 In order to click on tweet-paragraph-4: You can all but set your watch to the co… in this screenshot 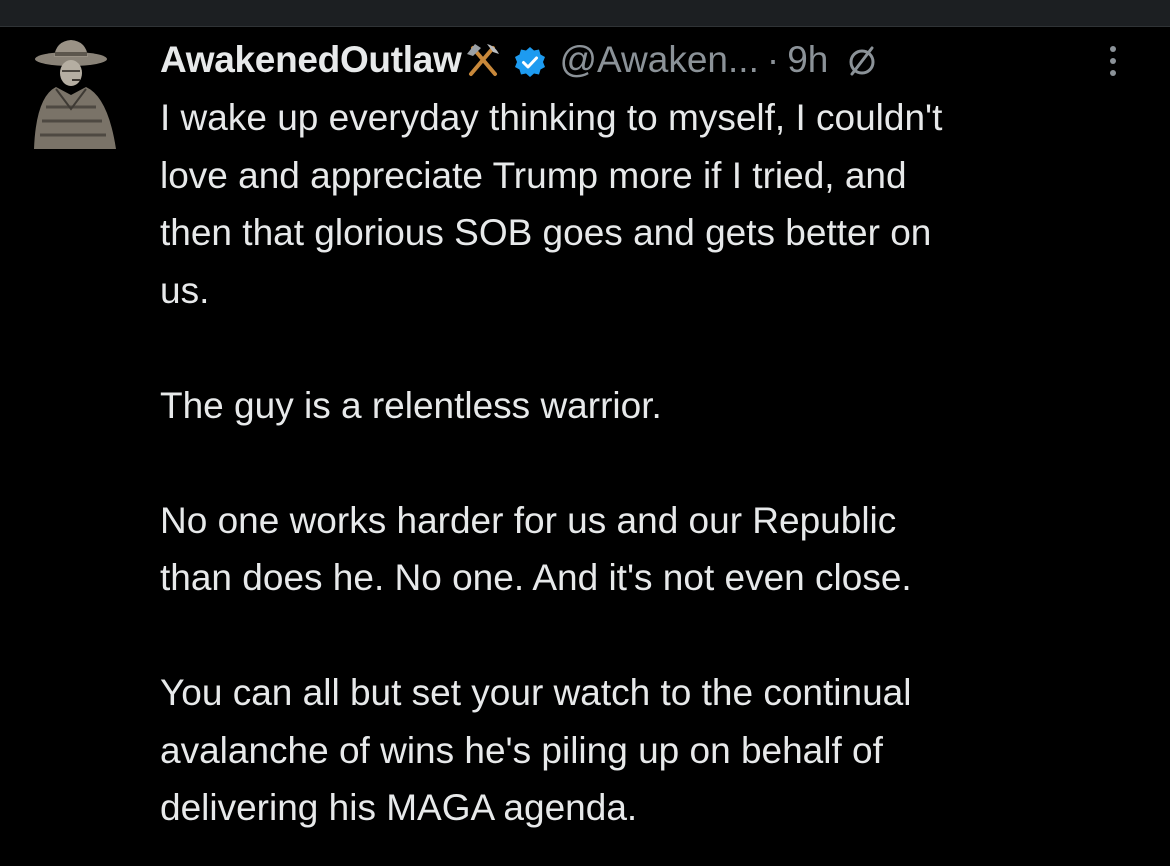, I will do `click(536, 750)`.